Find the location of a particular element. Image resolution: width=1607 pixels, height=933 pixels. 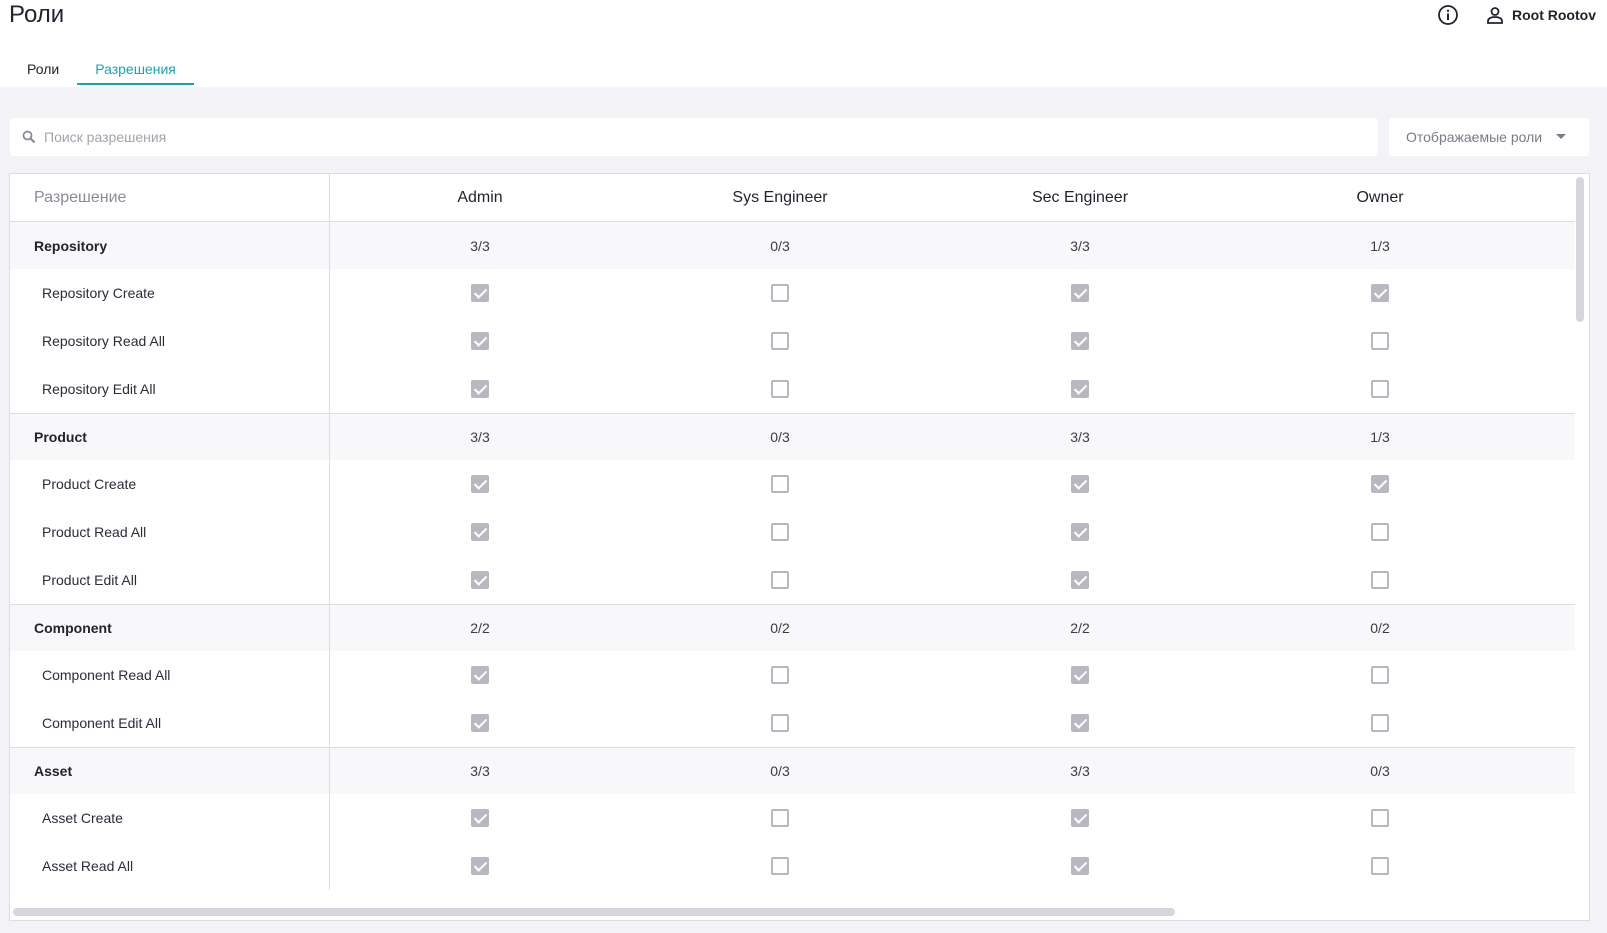

user-menu-button: Root Rootov is located at coordinates (1541, 15).